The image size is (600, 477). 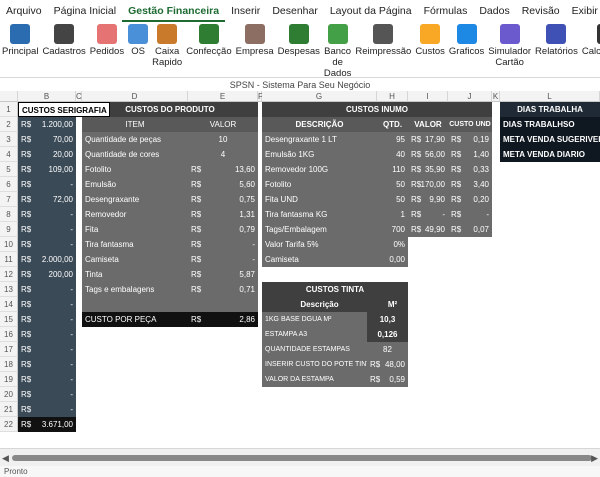 I want to click on tinta-value: R$ 0,59, so click(x=387, y=379).